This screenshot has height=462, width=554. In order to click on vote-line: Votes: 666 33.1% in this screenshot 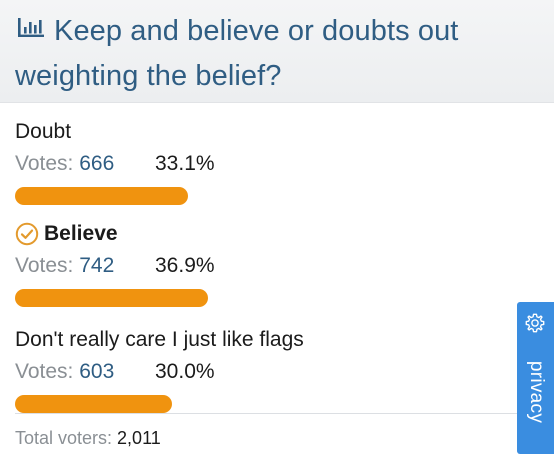, I will do `click(115, 164)`.